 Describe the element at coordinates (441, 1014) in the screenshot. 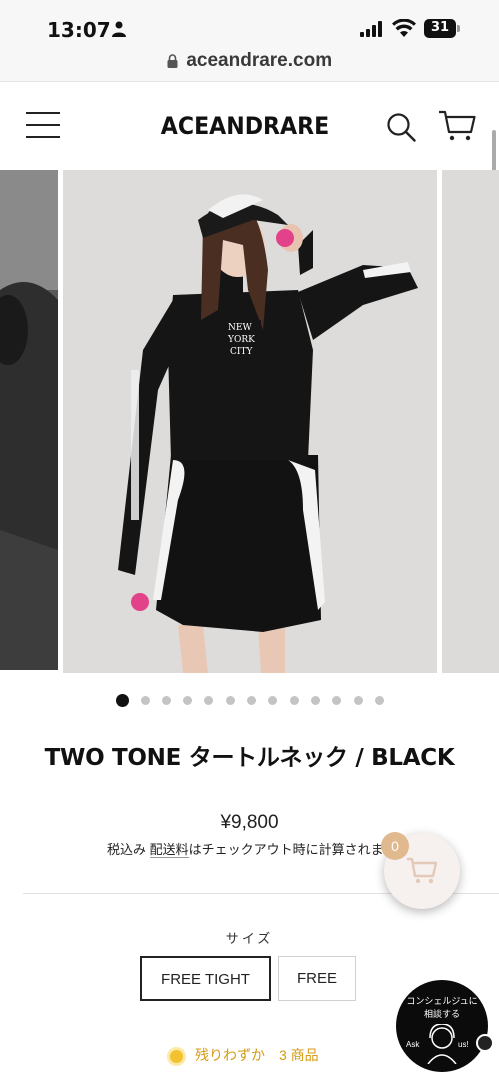

I see `concierge-line2: 相談する` at that location.